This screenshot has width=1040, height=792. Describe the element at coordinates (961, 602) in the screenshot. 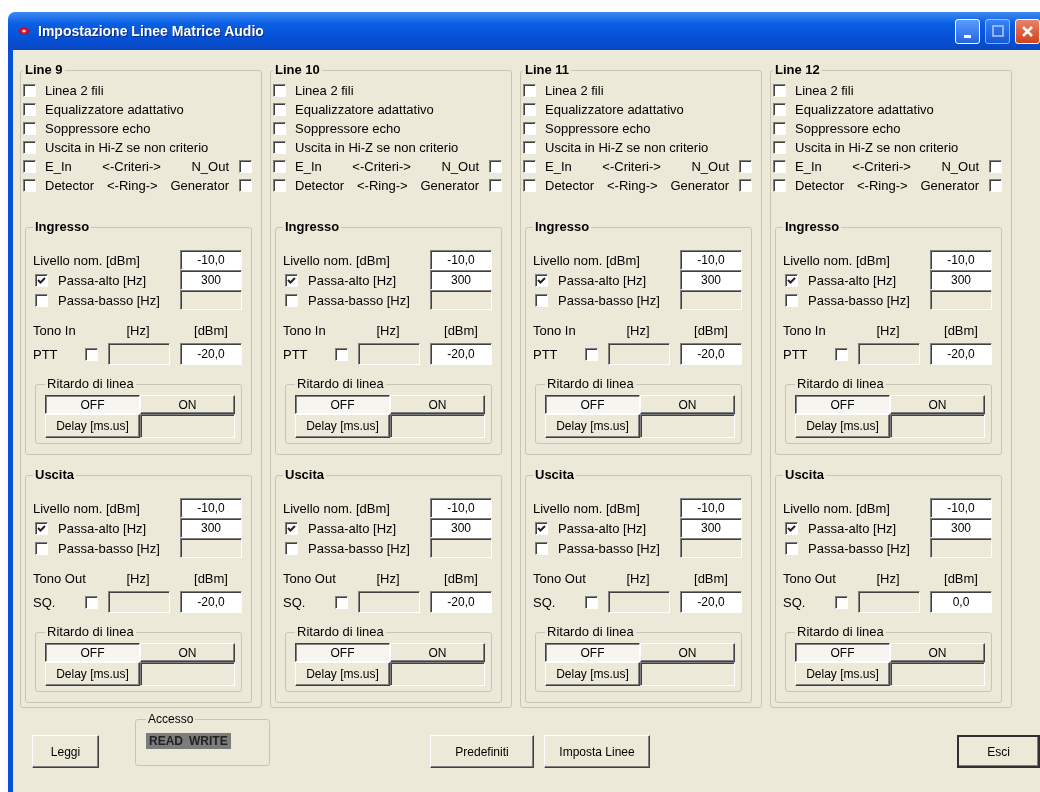

I see `input-field: 0,0` at that location.